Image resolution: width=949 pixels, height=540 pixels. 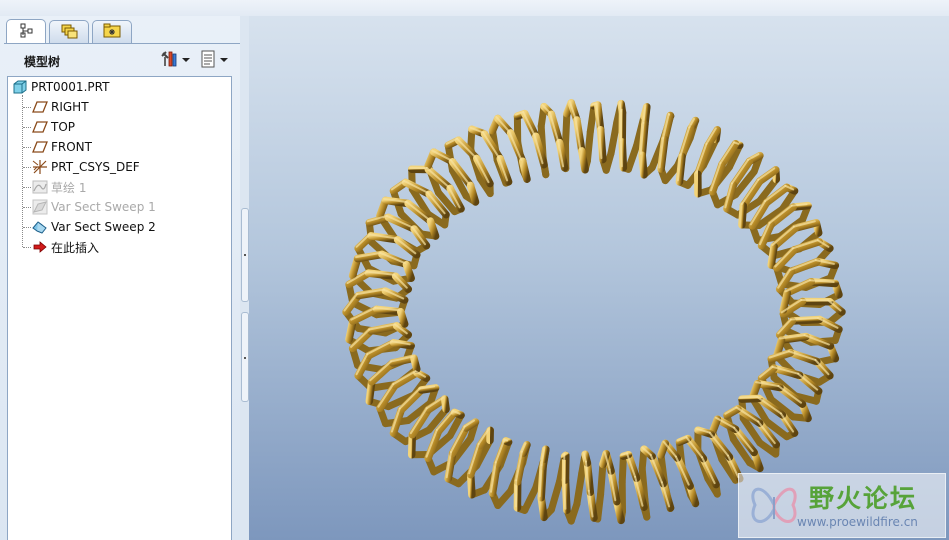 I want to click on forum-watermark: 野火论坛 www.proewildfire.cn, so click(x=842, y=505).